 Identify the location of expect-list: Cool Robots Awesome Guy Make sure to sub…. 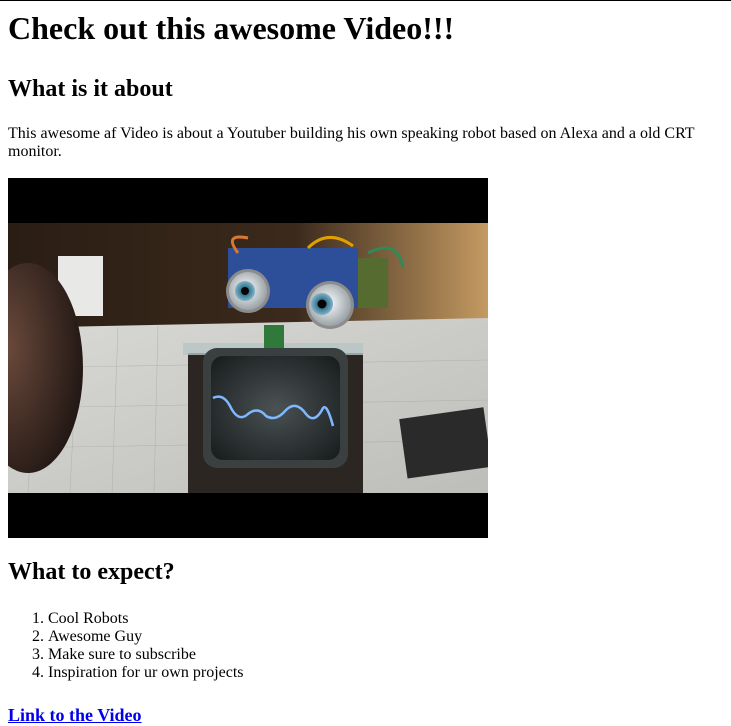
(365, 646).